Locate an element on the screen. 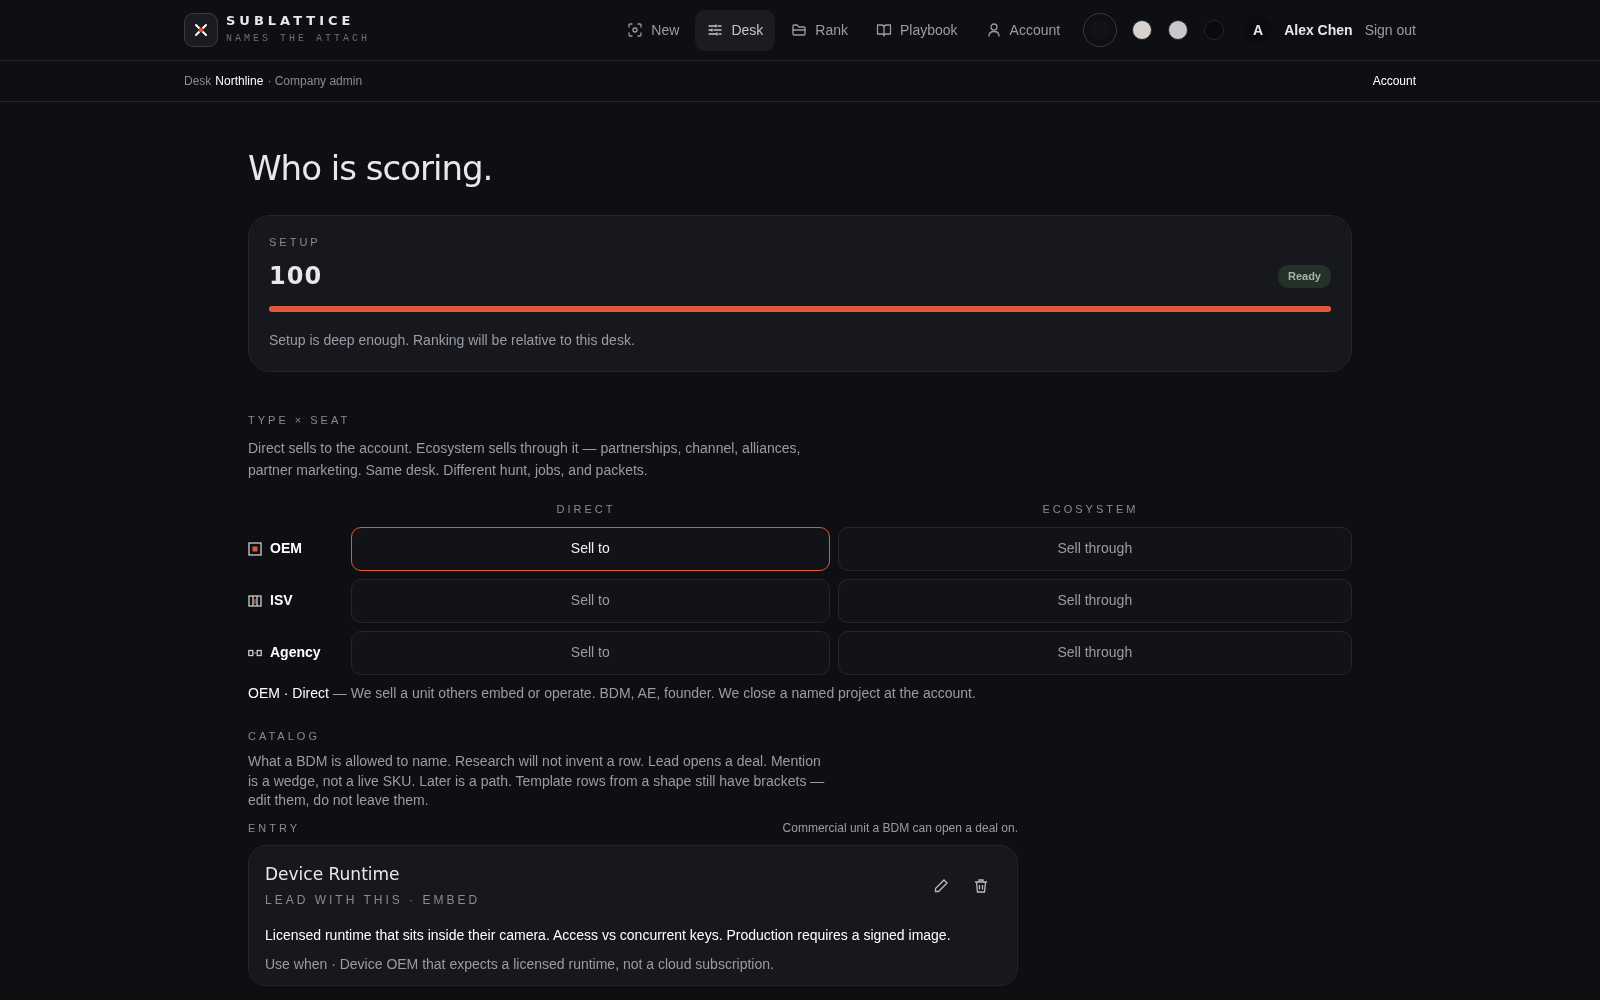 This screenshot has width=1600, height=1000. nav-tab: New is located at coordinates (653, 30).